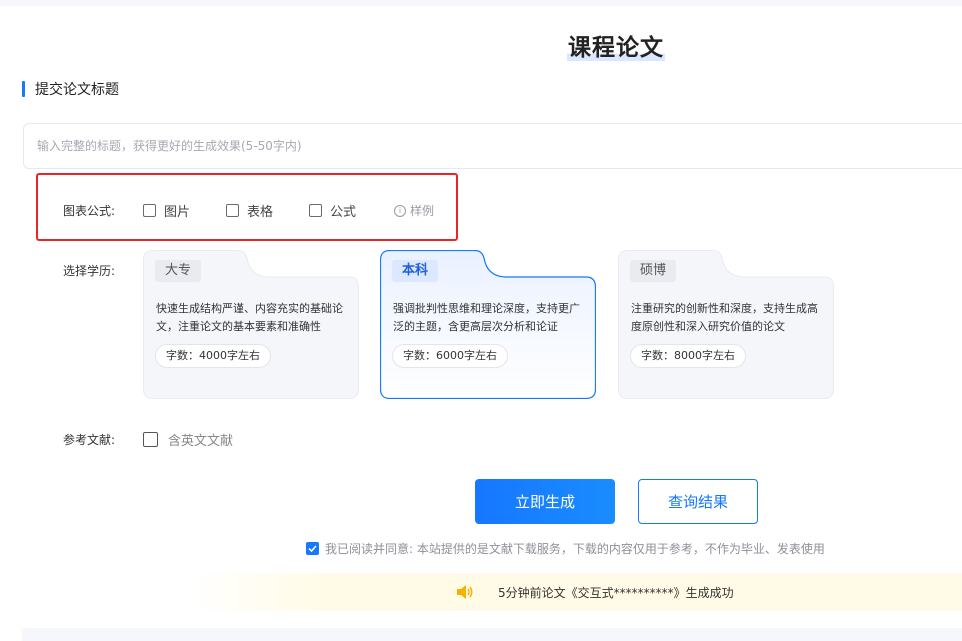 This screenshot has width=962, height=641. I want to click on bottom-strip, so click(492, 634).